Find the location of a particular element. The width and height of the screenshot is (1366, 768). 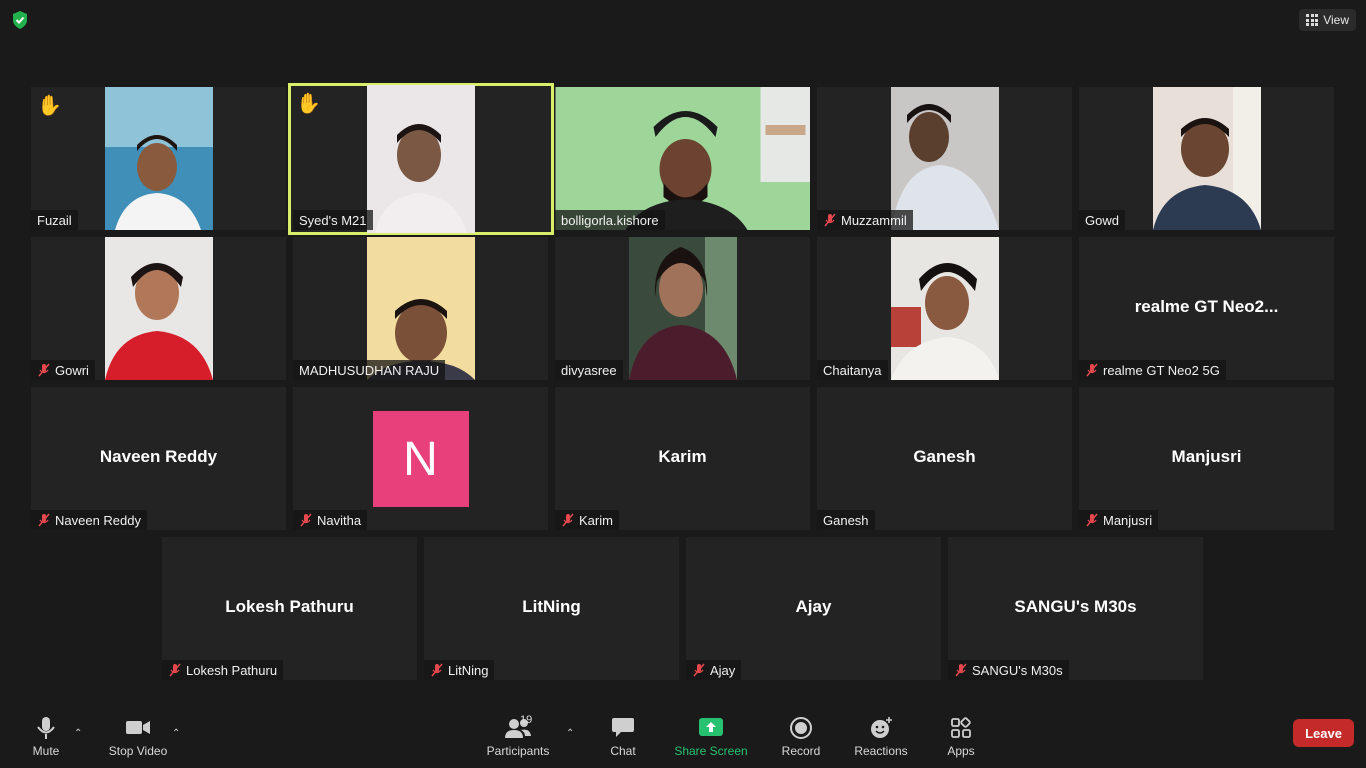

participant-display-name: Ganesh is located at coordinates (944, 456).